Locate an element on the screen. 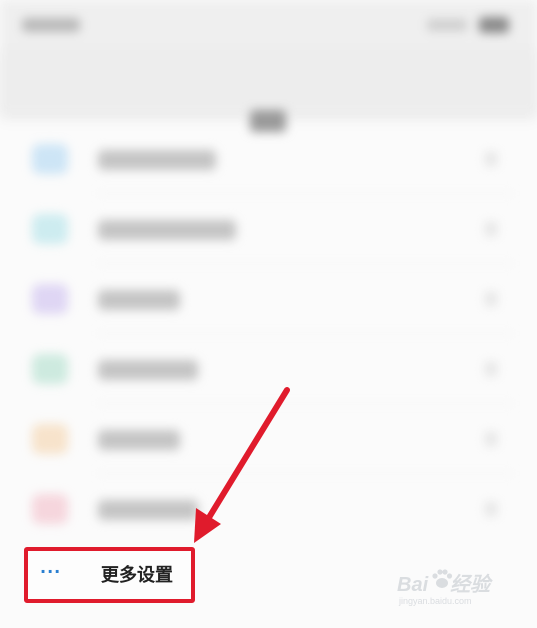 Image resolution: width=537 pixels, height=628 pixels. title-bar is located at coordinates (268, 90).